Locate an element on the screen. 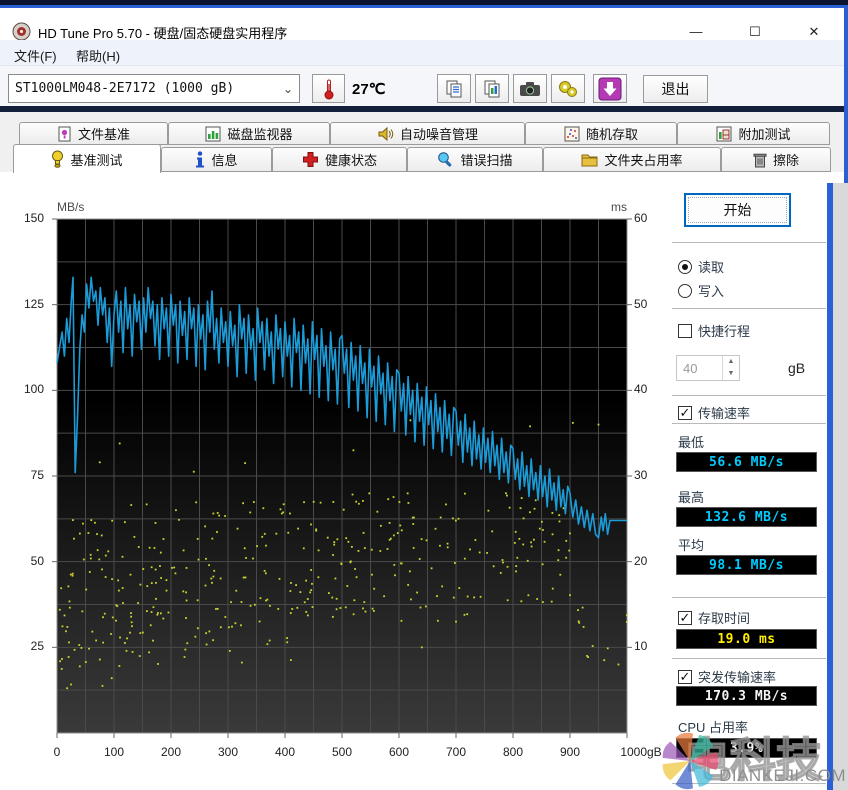 The image size is (848, 790). x-tick-800: 800 is located at coordinates (513, 752).